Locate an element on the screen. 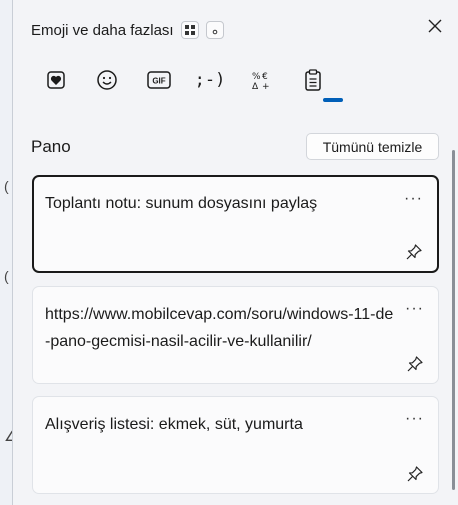  grid-icon is located at coordinates (190, 30).